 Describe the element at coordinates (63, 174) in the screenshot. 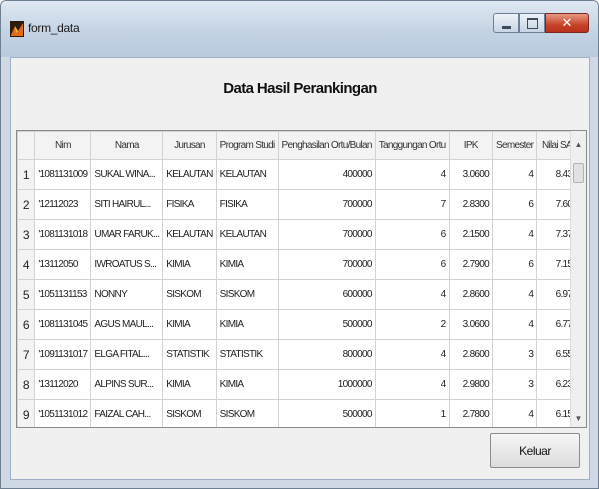

I see `table-cell: '1081131009` at that location.